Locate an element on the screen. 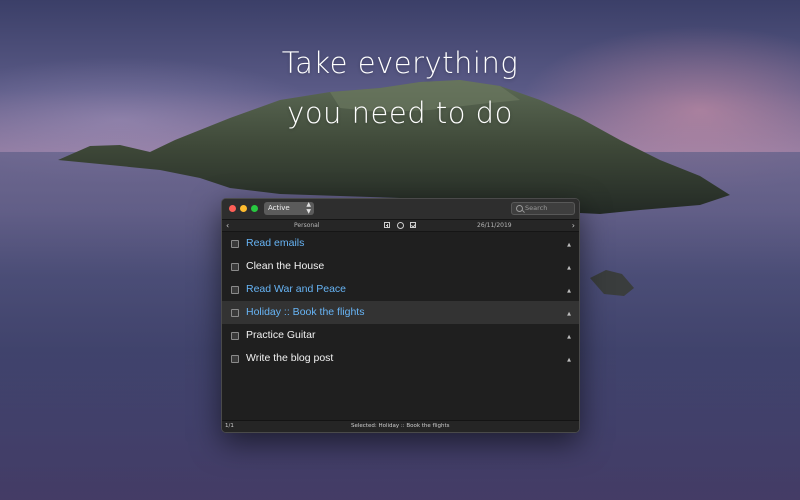  task-row: Practice Guitar ▲ is located at coordinates (400, 335).